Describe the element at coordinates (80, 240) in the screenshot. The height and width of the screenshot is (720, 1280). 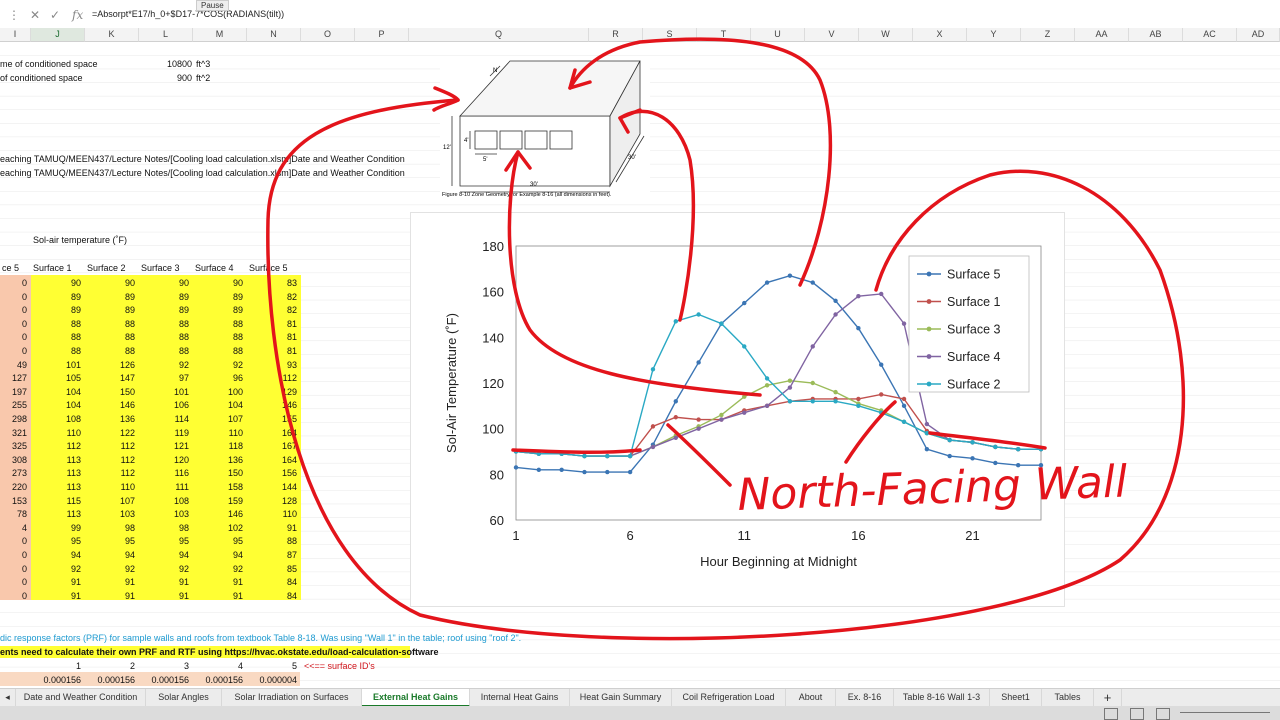
I see `solair-title: Sol-air temperature (˚F)` at that location.